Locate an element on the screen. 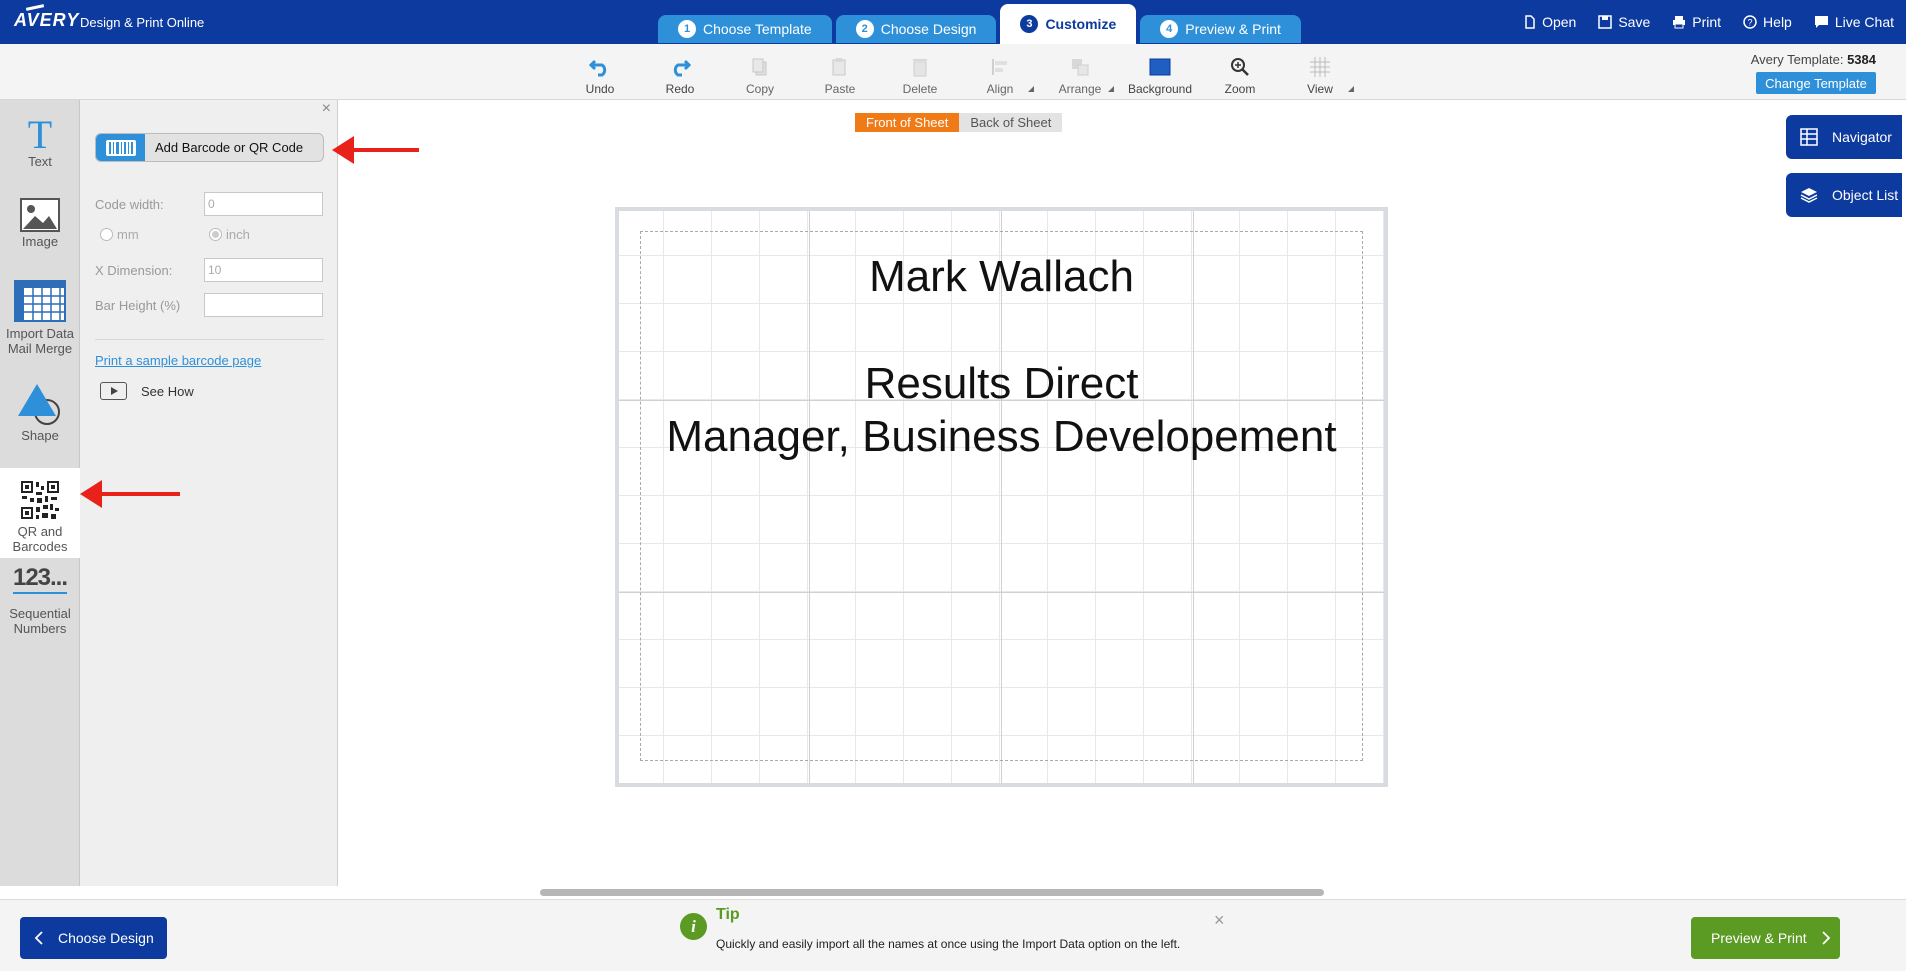  rail-item-shape: Shape is located at coordinates (40, 424).